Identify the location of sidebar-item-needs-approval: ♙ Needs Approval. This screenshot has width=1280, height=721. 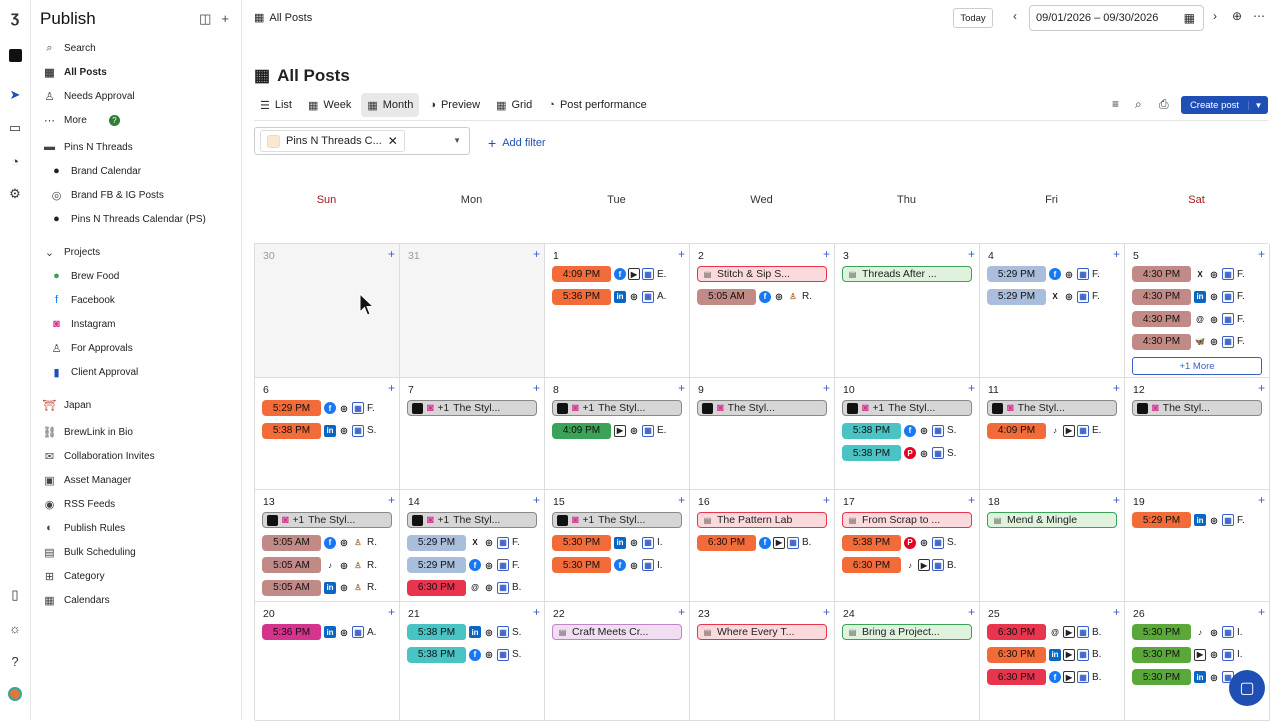
(89, 96).